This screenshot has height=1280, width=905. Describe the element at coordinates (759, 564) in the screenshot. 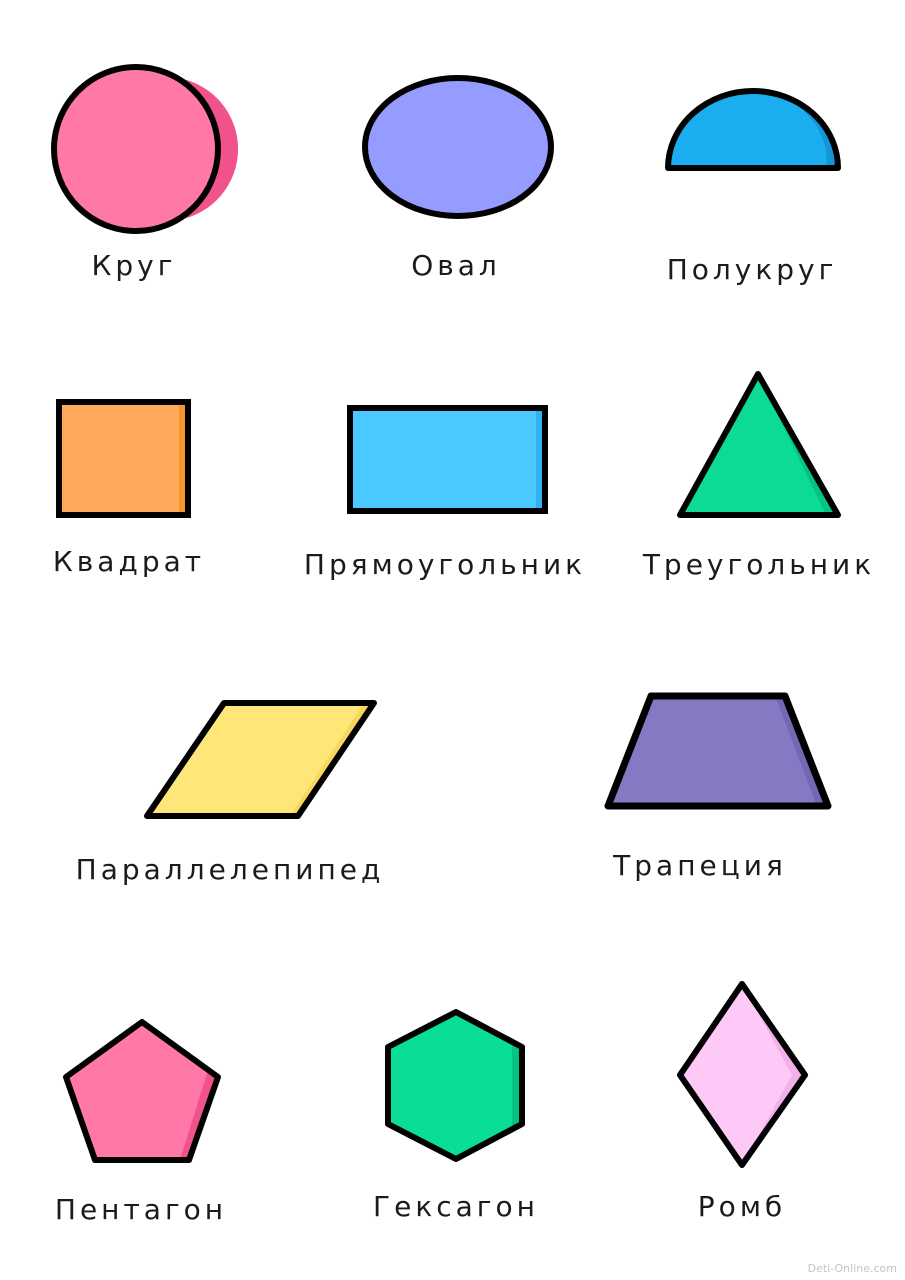

I see `triangle-label: Треугольник` at that location.